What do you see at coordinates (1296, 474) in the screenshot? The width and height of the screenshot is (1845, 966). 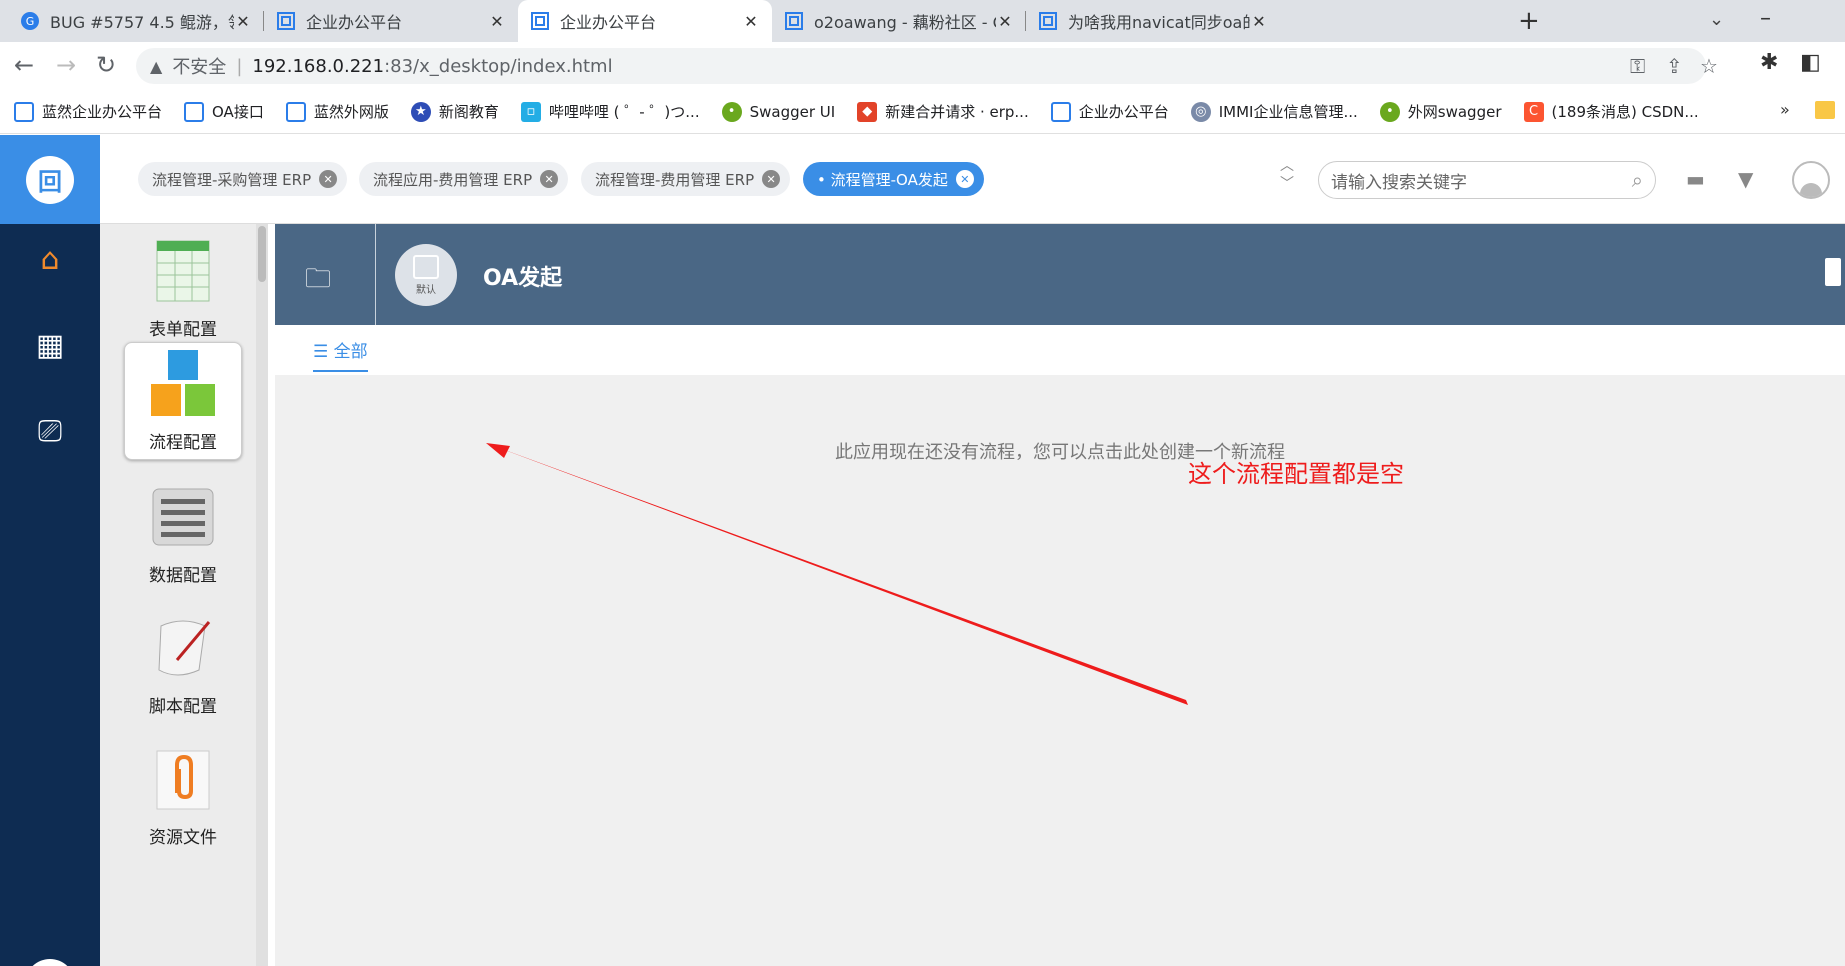 I see `annotation-text: 这个流程配置都是空` at bounding box center [1296, 474].